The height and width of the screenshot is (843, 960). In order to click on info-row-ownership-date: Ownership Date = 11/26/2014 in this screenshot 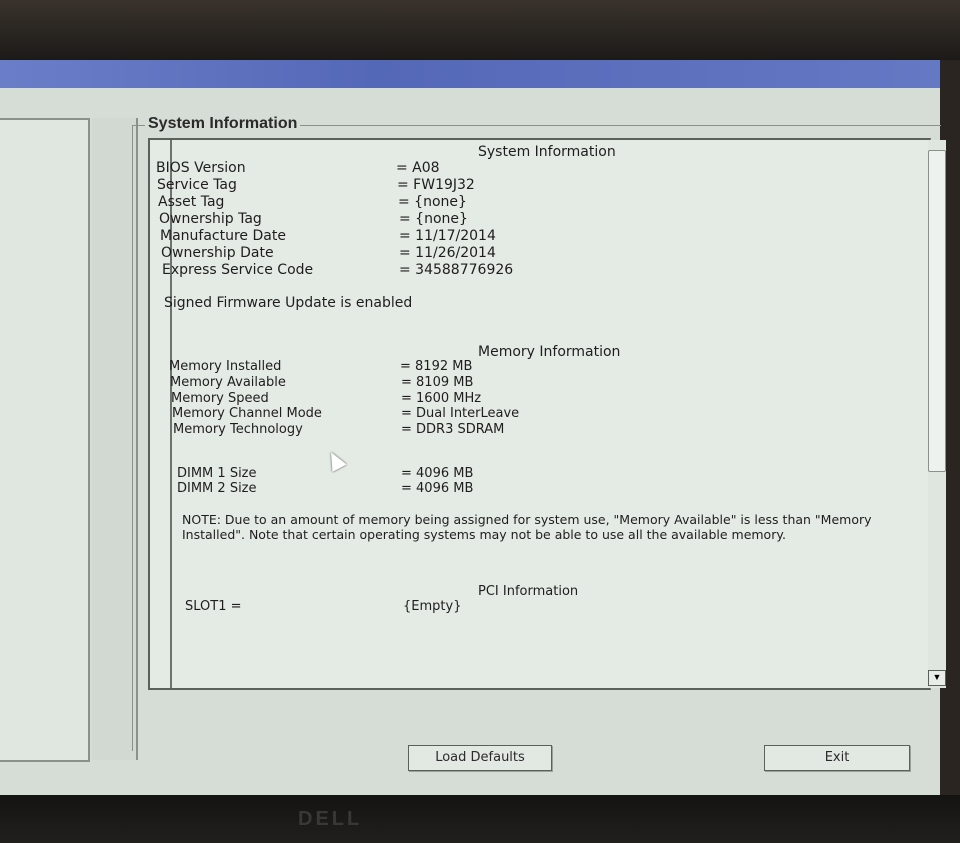, I will do `click(328, 253)`.